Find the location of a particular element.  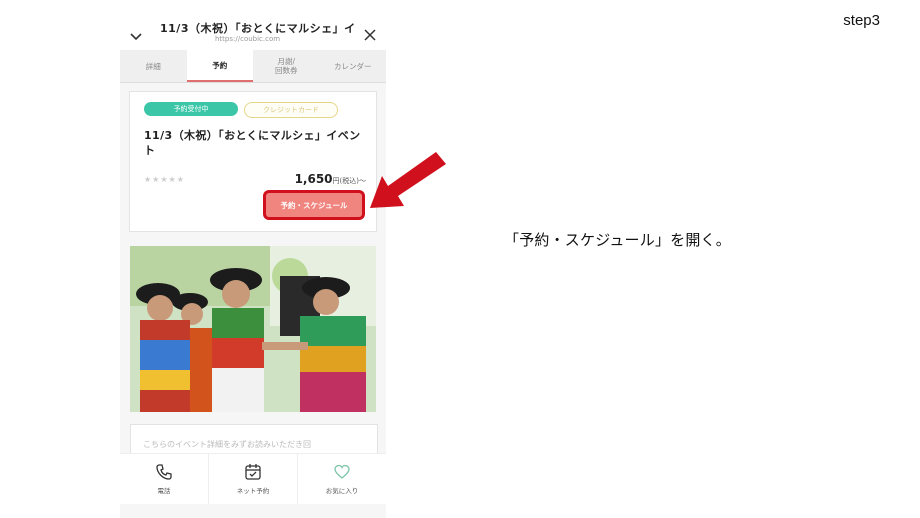

tab-bar: 詳細 予約 月謝/ 回数券 カレンダー is located at coordinates (253, 66).